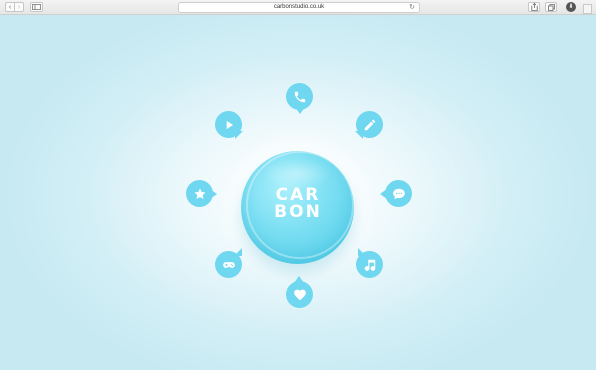  I want to click on browser-toolbar: ‹ › carbonstudio.co.uk ↻ ⬇, so click(298, 7).